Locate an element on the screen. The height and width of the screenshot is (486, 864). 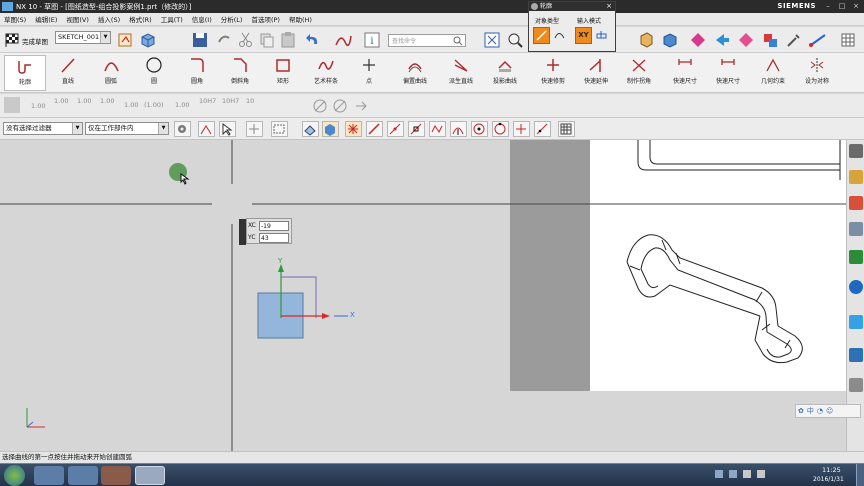
minimize-button: – is located at coordinates (828, 6).